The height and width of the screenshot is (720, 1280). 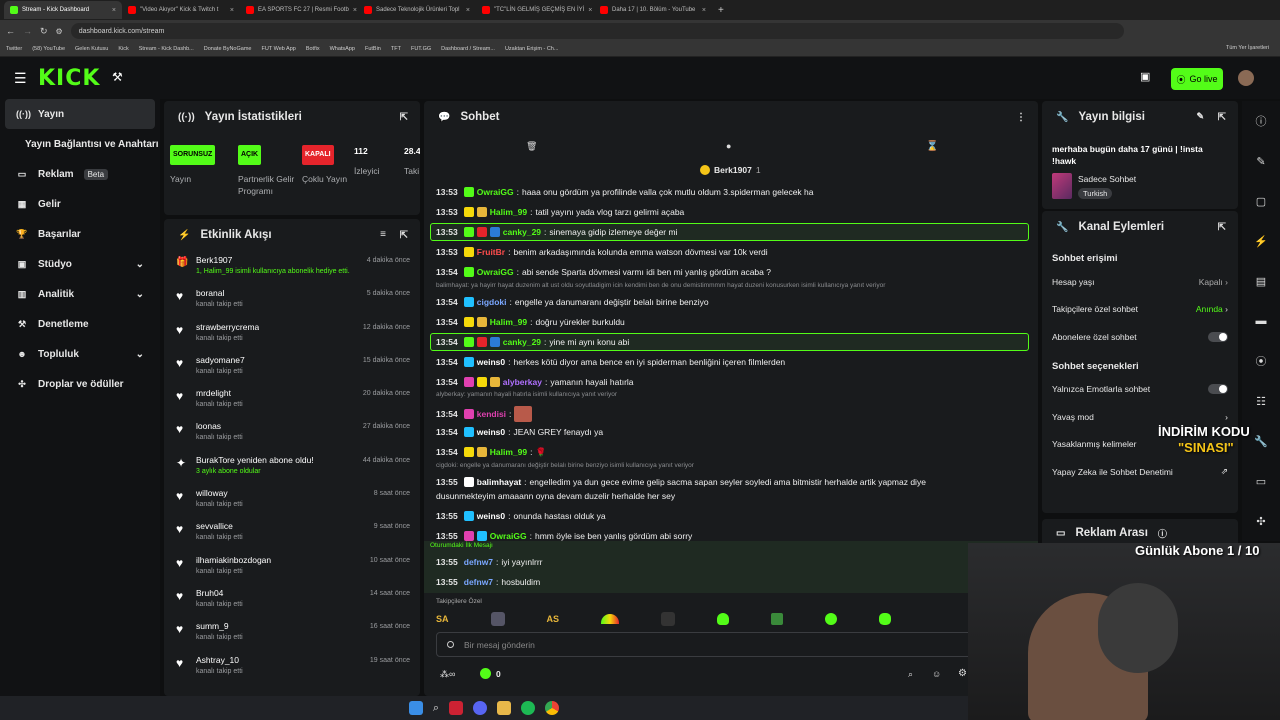 I want to click on account-age-row: Hesap yaşı Kapalı ›, so click(x=1140, y=282).